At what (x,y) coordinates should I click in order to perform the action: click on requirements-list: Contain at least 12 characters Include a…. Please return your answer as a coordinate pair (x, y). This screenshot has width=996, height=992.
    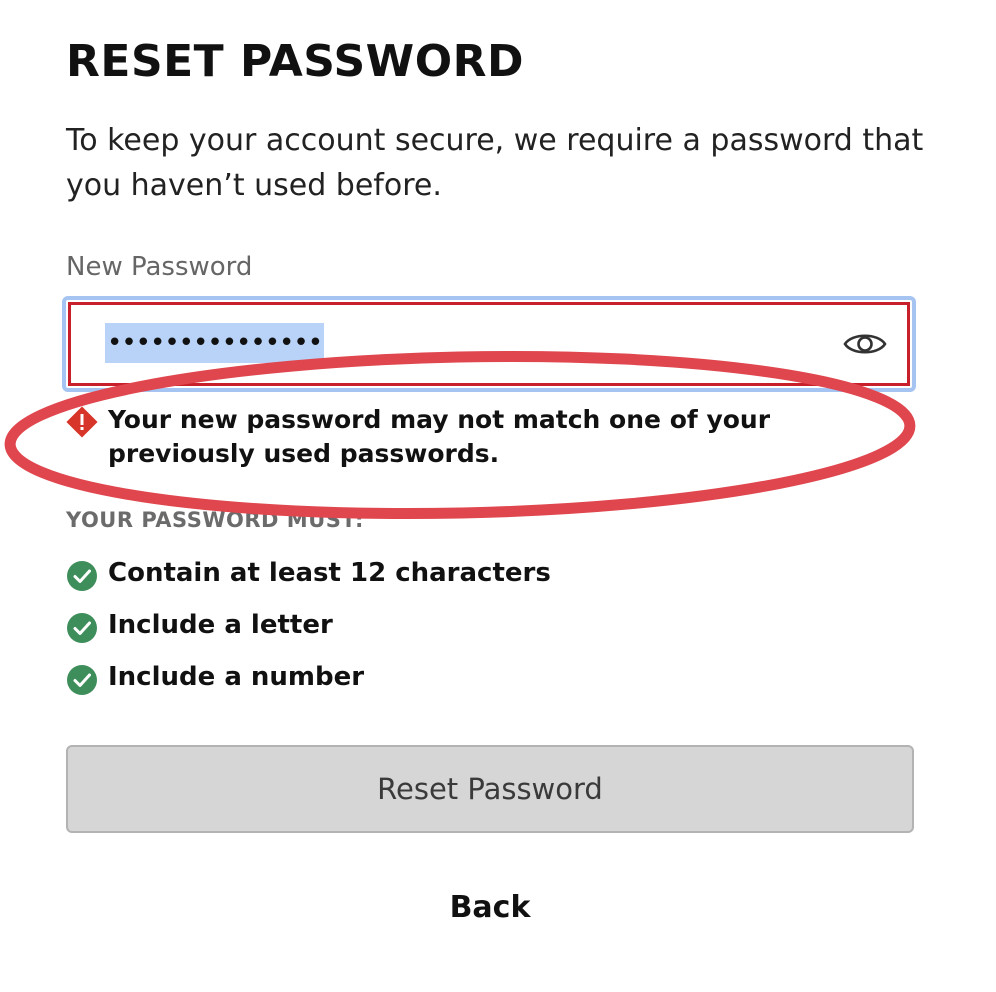
    Looking at the image, I should click on (416, 634).